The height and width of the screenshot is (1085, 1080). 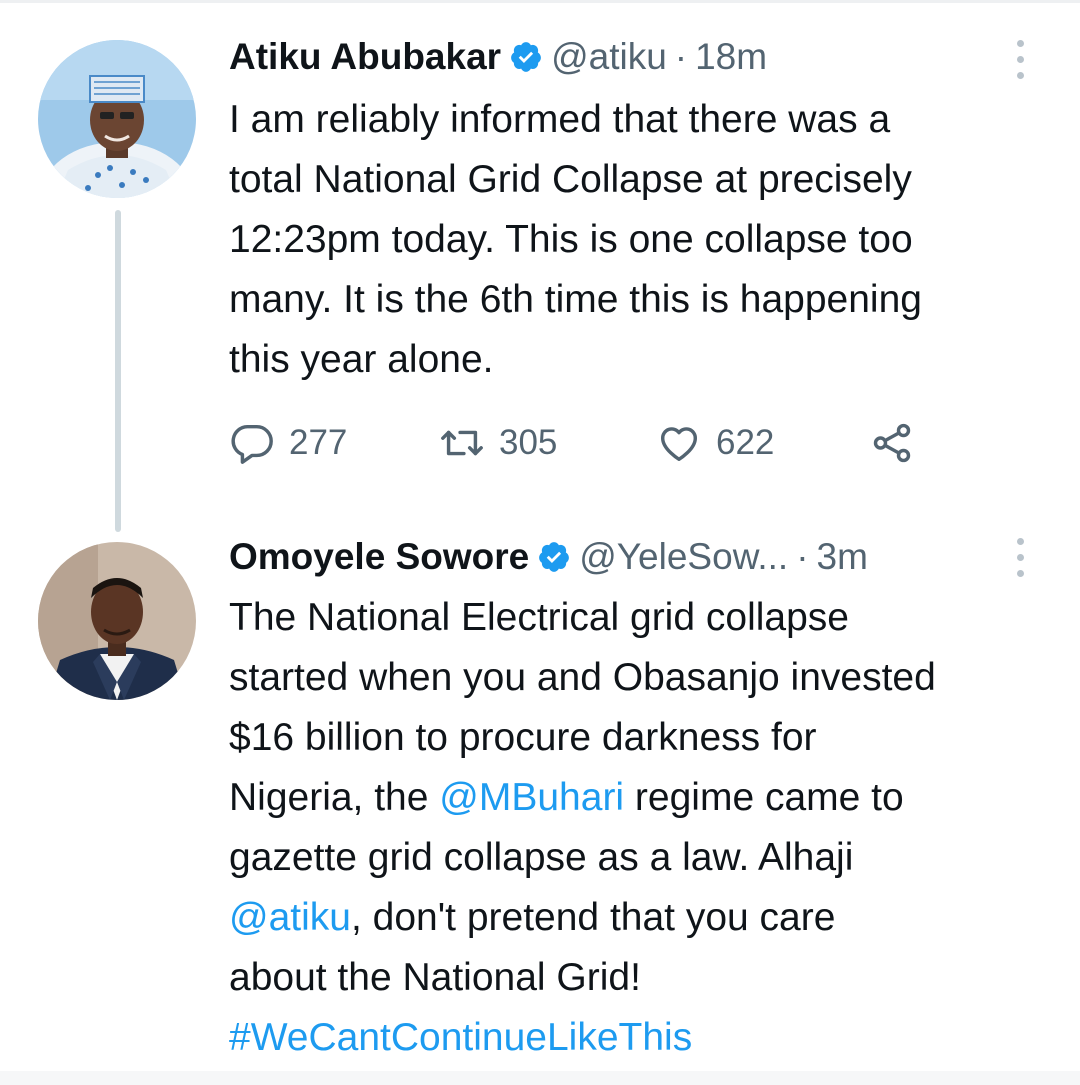 I want to click on tweet-text-line: started when you and Obasanjo invested, so click(x=582, y=677).